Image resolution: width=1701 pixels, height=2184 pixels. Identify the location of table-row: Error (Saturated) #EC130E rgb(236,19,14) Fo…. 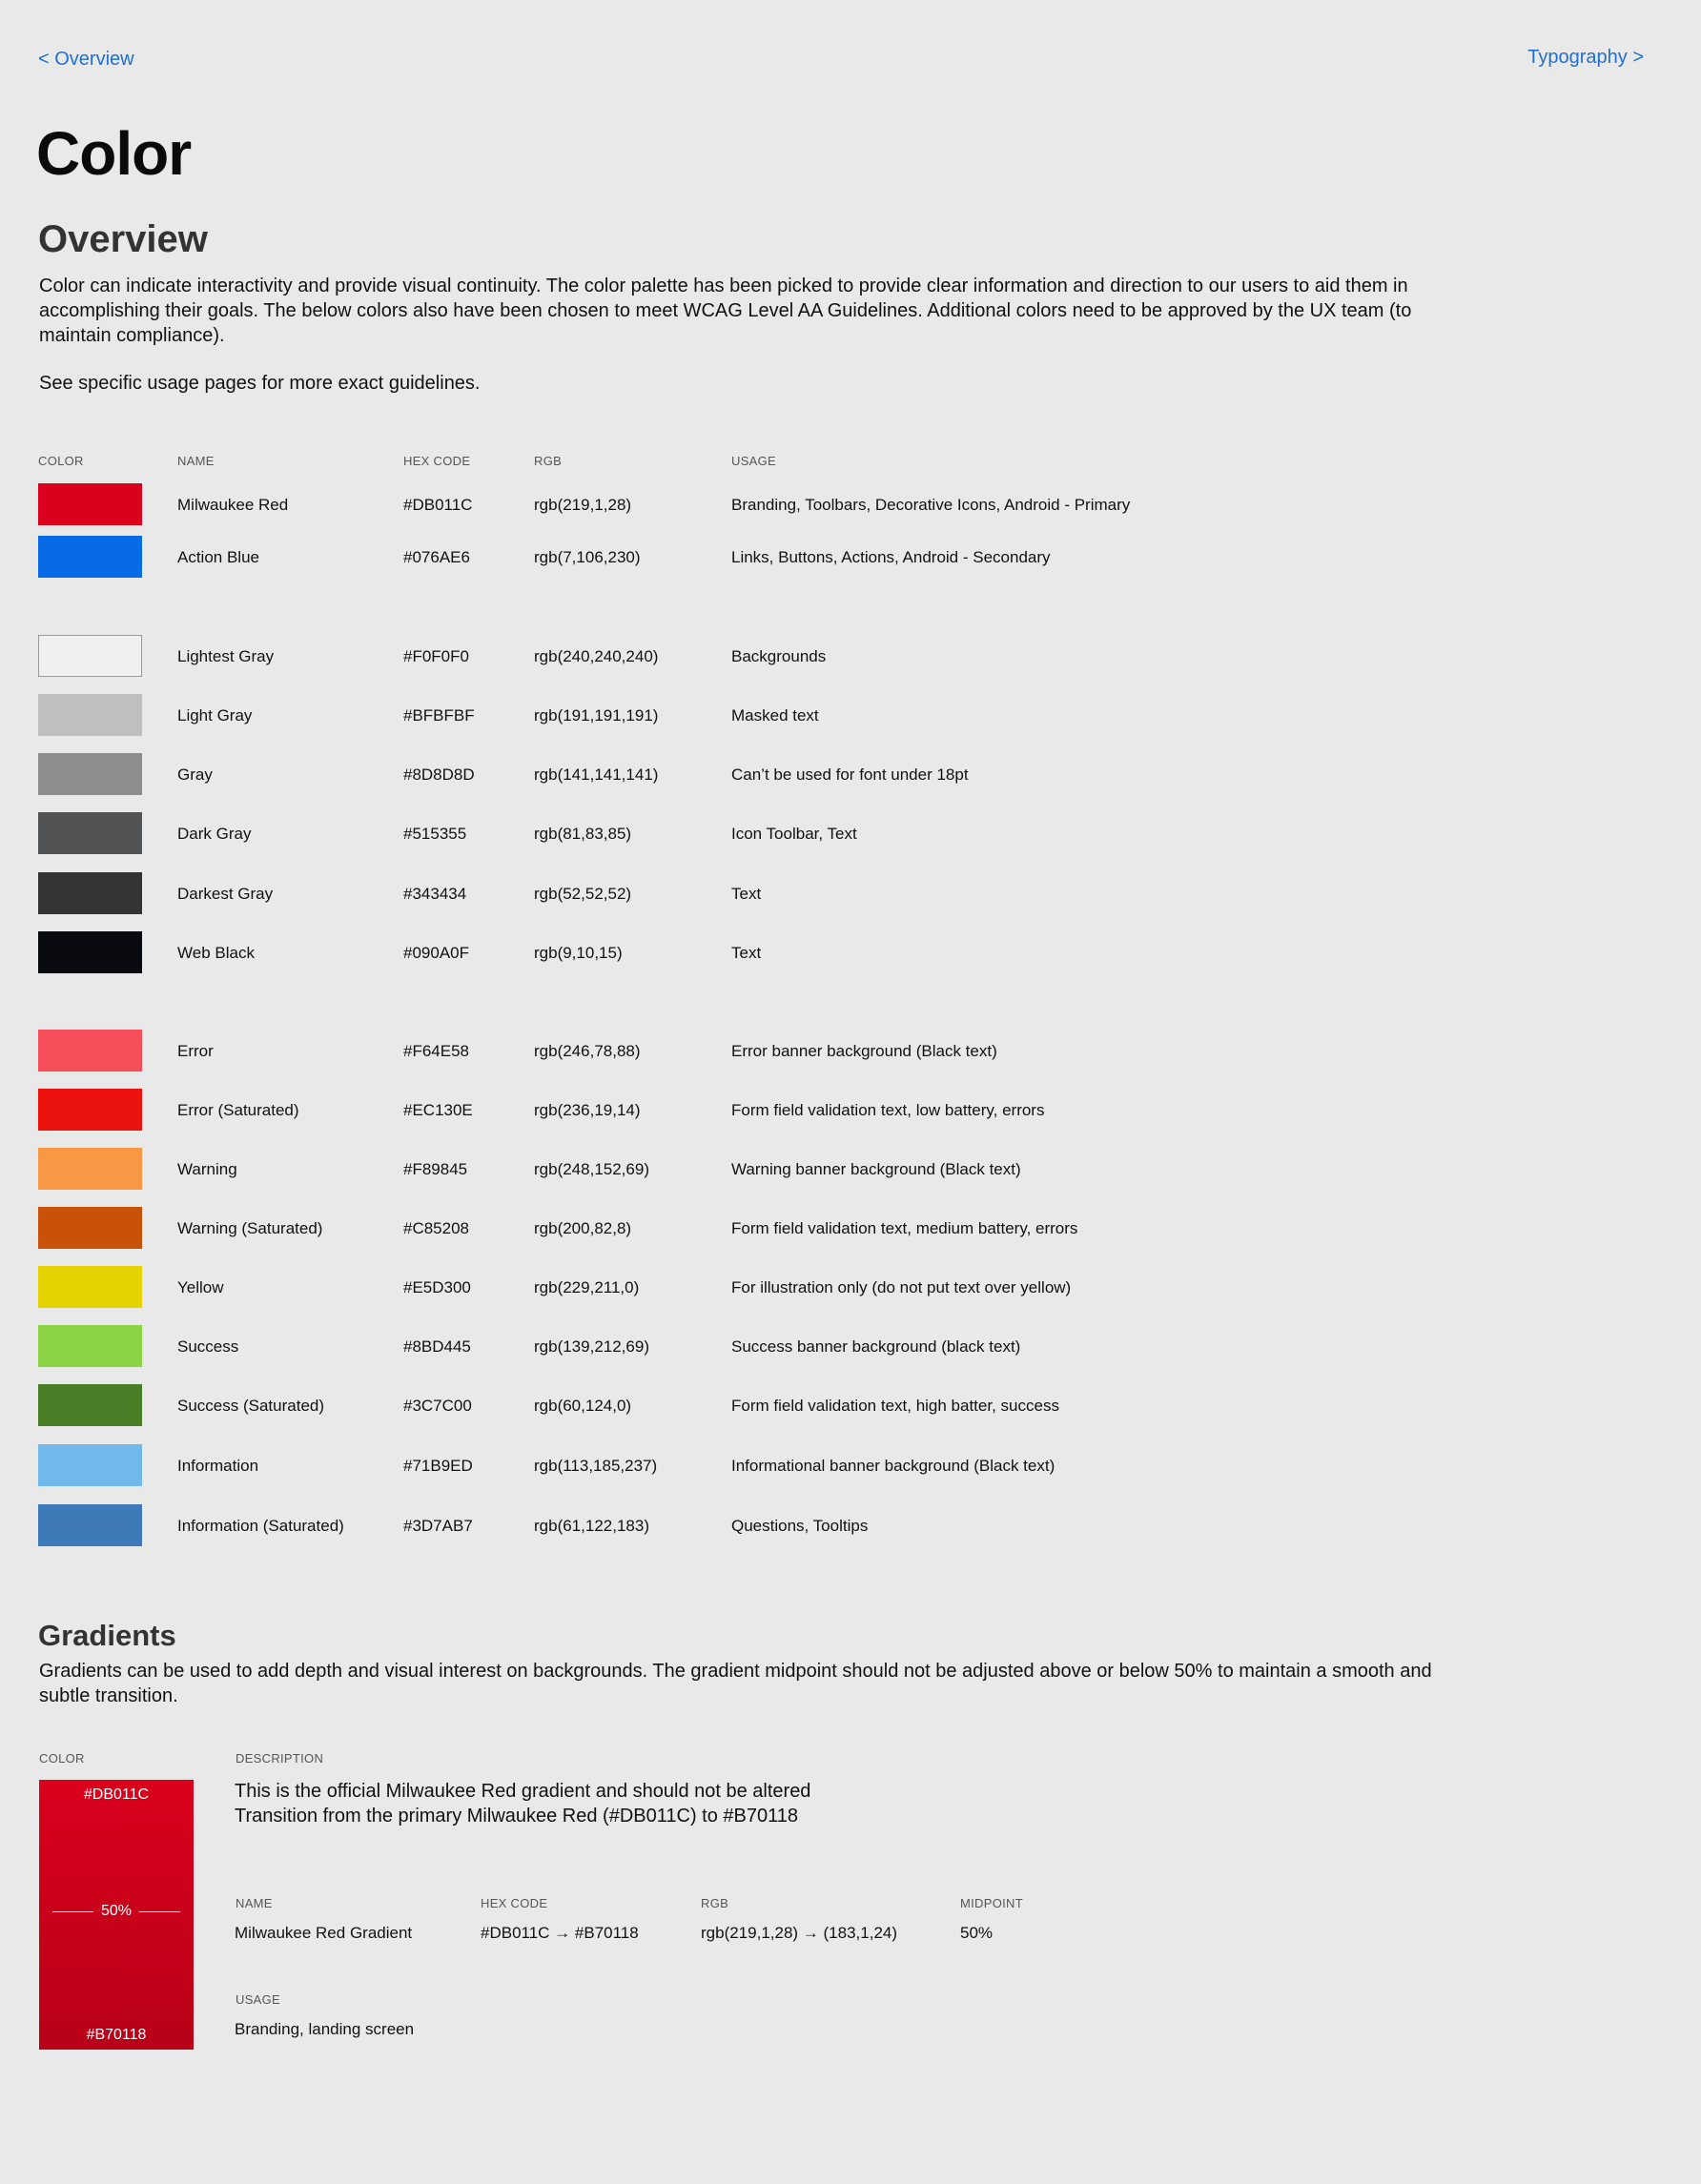
(850, 1110).